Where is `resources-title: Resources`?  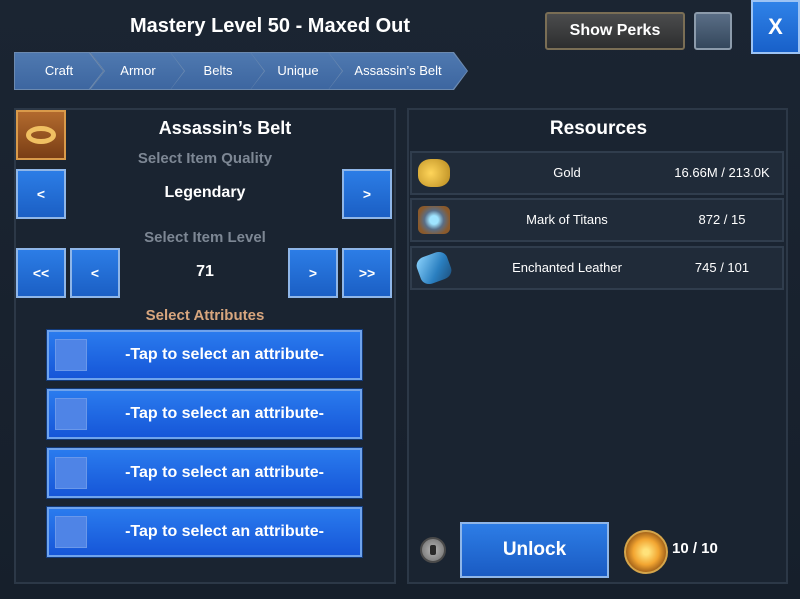 resources-title: Resources is located at coordinates (598, 128).